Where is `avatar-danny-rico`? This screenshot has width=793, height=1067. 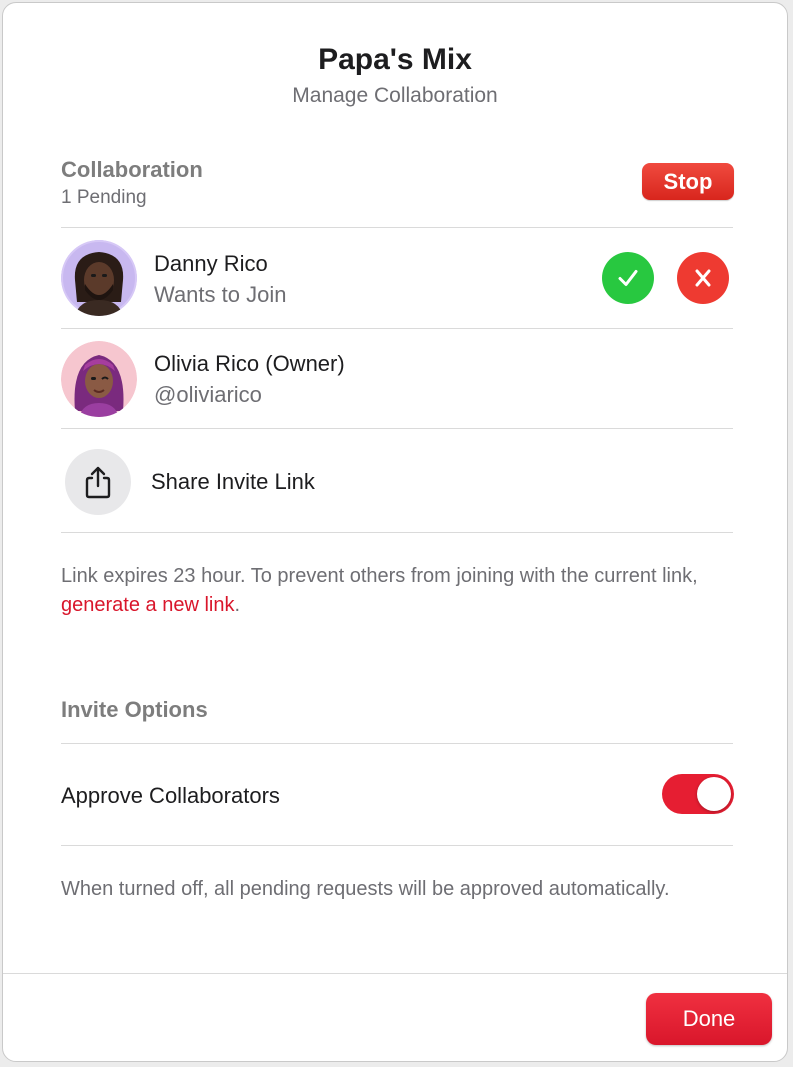
avatar-danny-rico is located at coordinates (99, 278).